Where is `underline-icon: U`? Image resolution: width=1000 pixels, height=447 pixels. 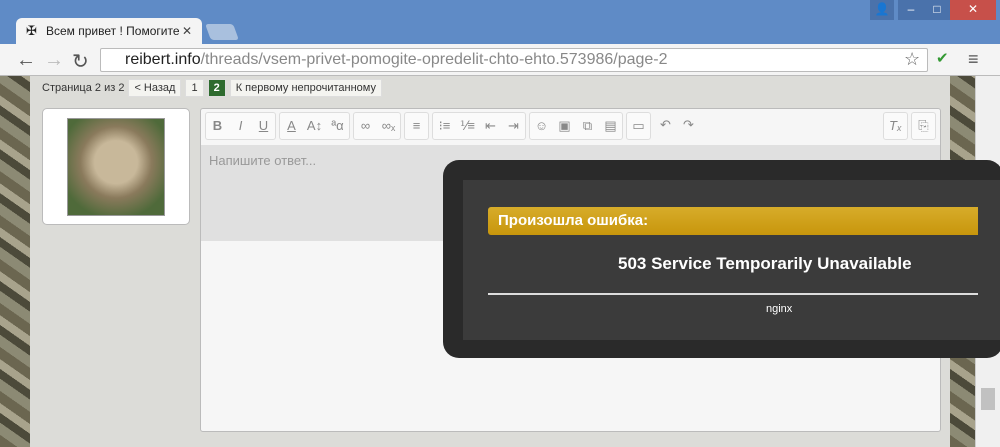 underline-icon: U is located at coordinates (263, 126).